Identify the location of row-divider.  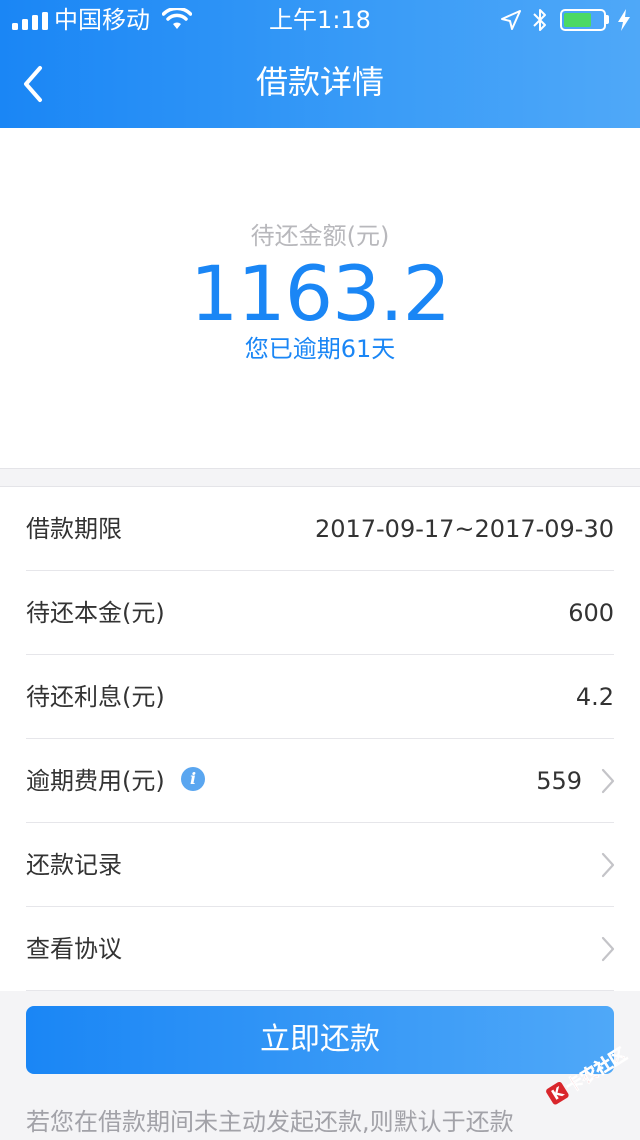
(320, 990).